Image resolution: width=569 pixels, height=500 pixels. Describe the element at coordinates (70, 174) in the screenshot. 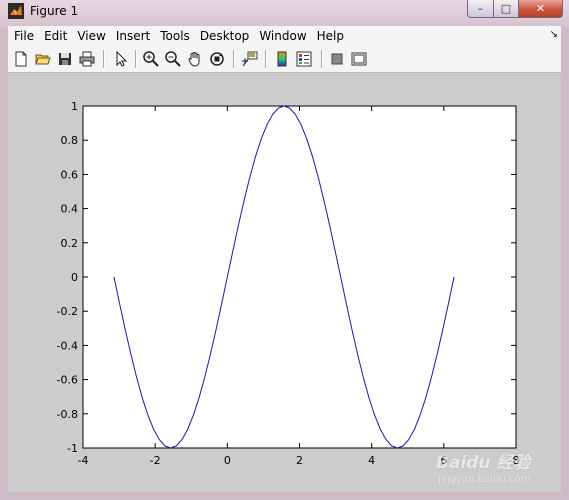

I see `y-tick-label: 0.6` at that location.